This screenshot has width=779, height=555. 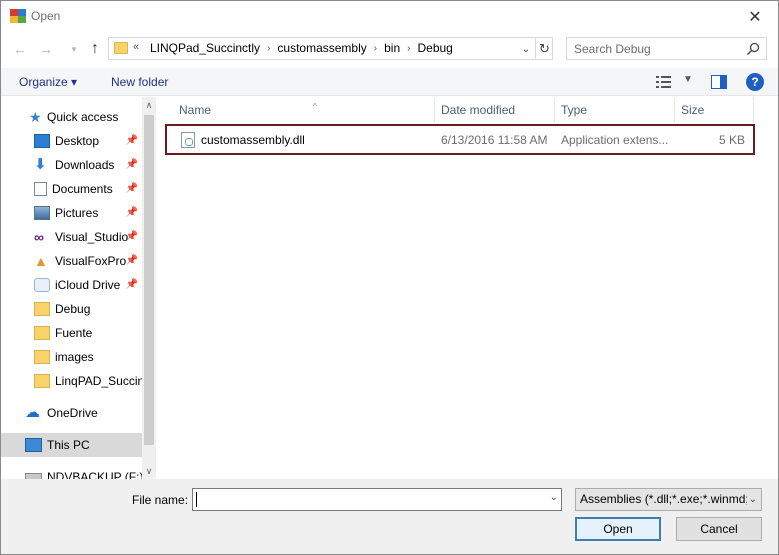 I want to click on file-size: 5 KB, so click(x=731, y=140).